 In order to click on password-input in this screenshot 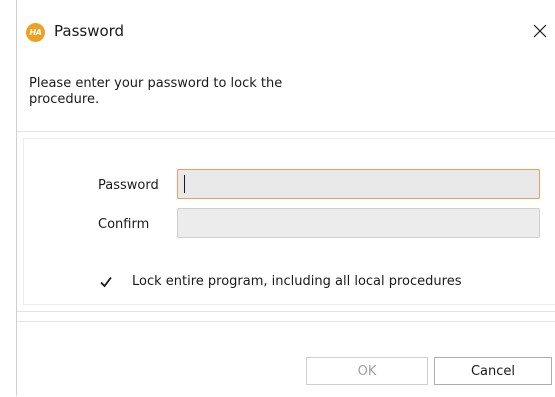, I will do `click(358, 184)`.